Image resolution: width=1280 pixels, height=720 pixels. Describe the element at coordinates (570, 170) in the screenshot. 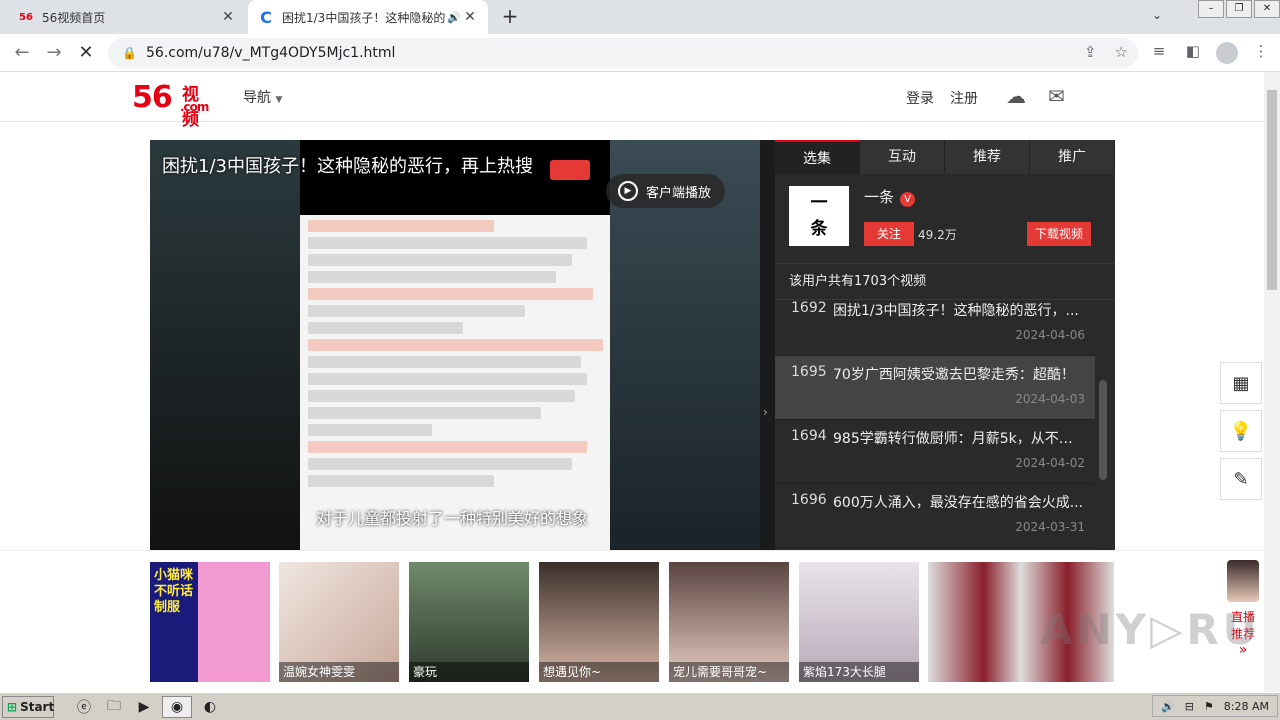

I see `video-tag` at that location.